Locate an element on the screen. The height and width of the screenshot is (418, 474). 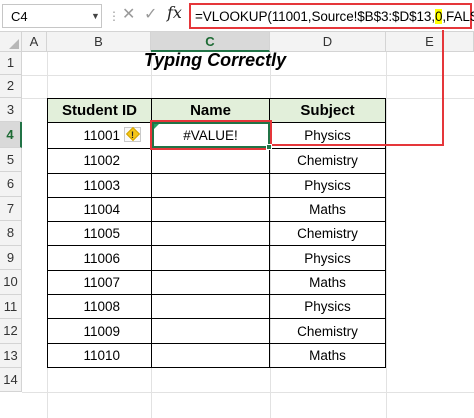
column-header-a: A is located at coordinates (34, 42).